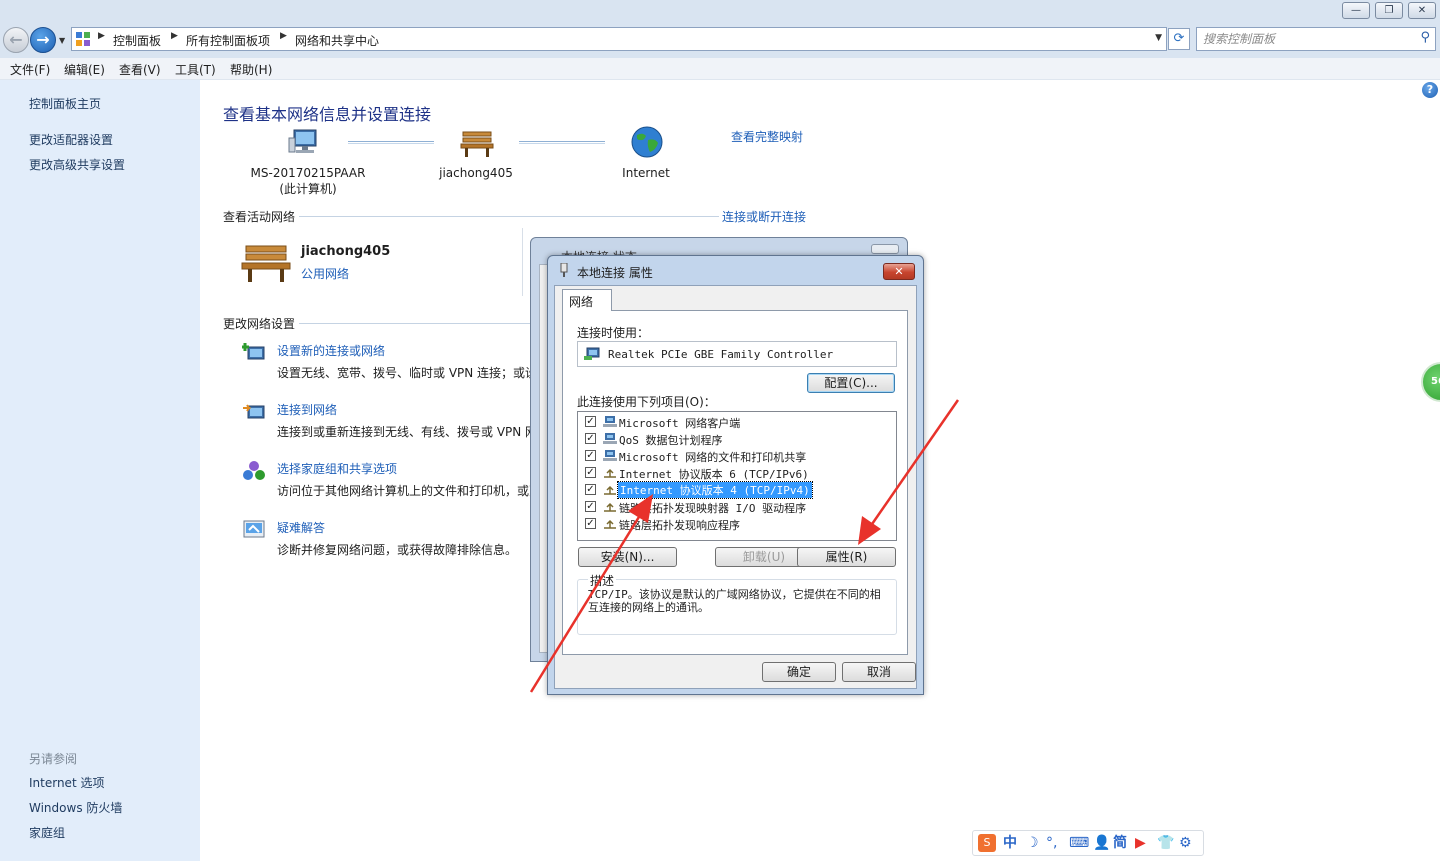 This screenshot has width=1440, height=861. Describe the element at coordinates (1179, 39) in the screenshot. I see `refresh-button: ⟳` at that location.